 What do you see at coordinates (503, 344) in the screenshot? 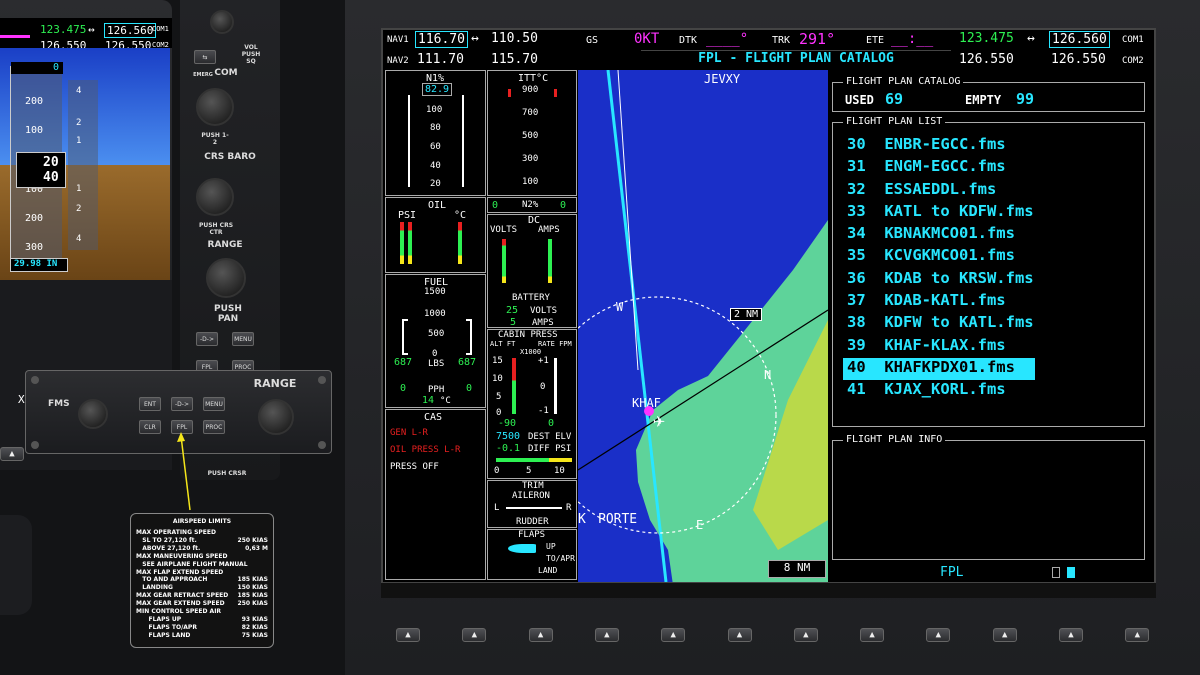
I see `alt-ft-label: ALT FT` at bounding box center [503, 344].